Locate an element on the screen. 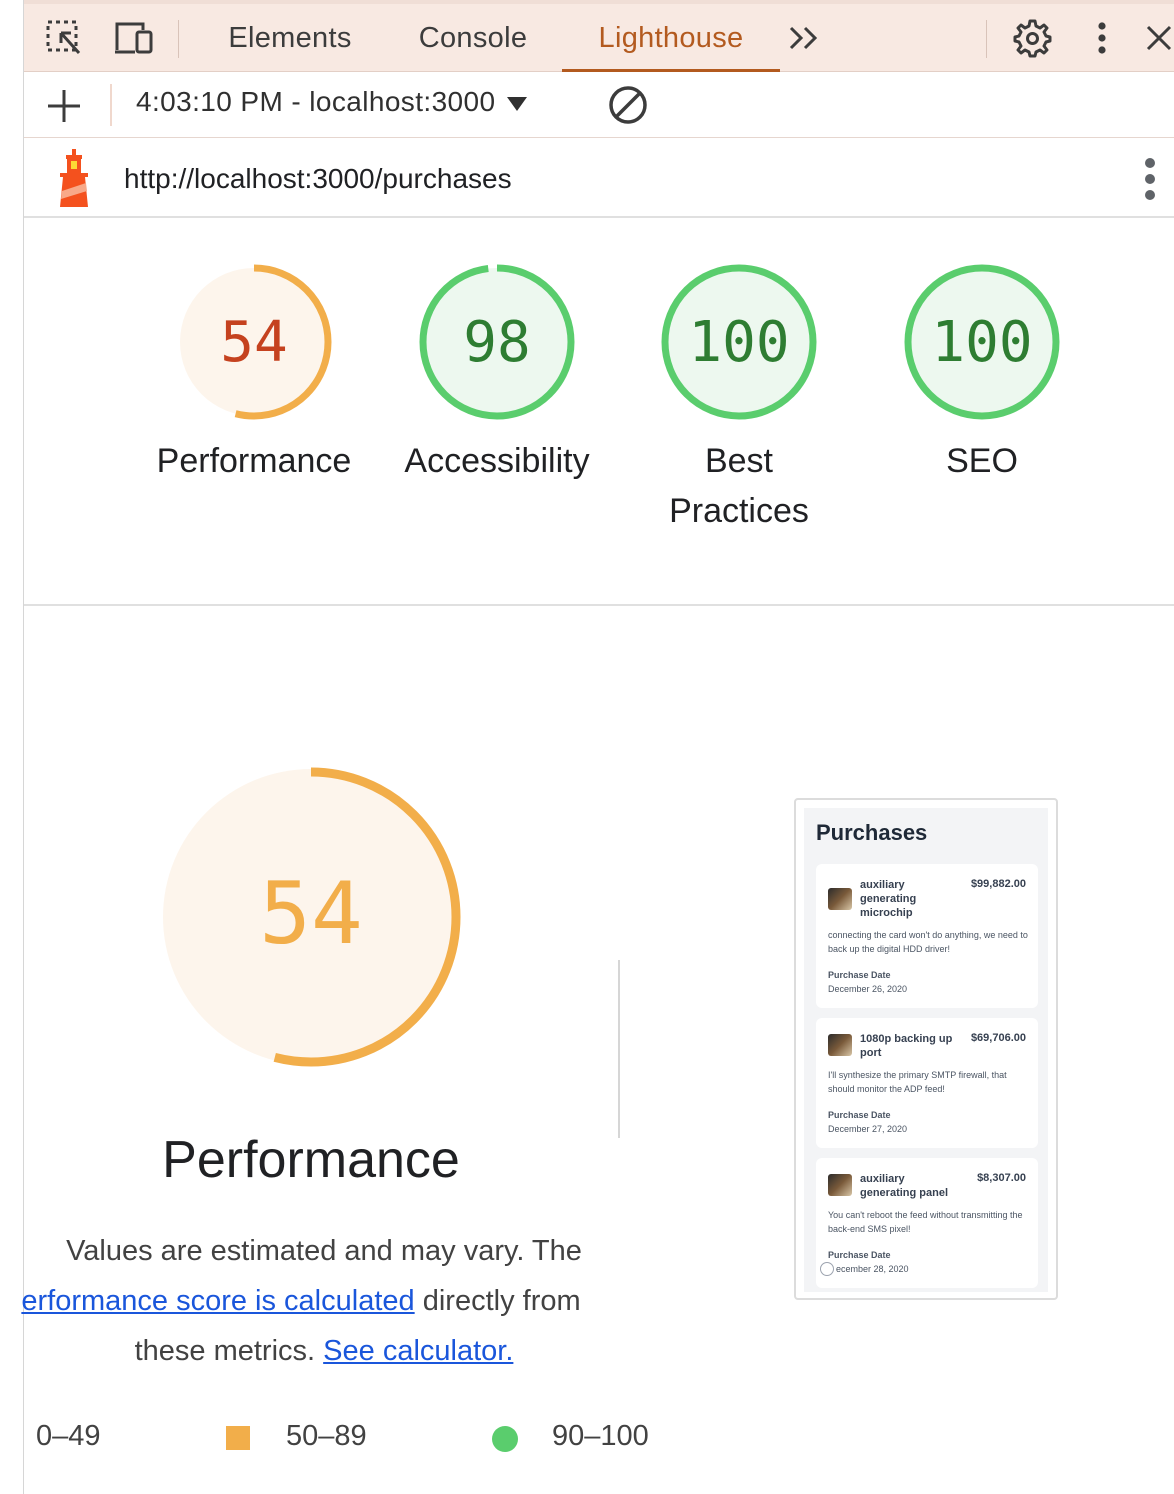  desc-text: Values are estimated and may vary. The is located at coordinates (324, 1251).